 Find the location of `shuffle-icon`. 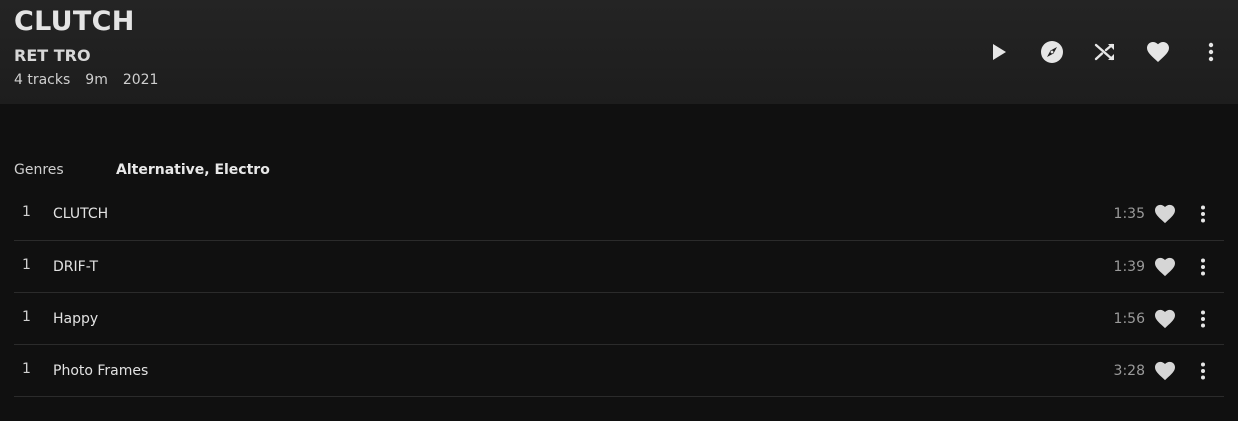

shuffle-icon is located at coordinates (1104, 52).